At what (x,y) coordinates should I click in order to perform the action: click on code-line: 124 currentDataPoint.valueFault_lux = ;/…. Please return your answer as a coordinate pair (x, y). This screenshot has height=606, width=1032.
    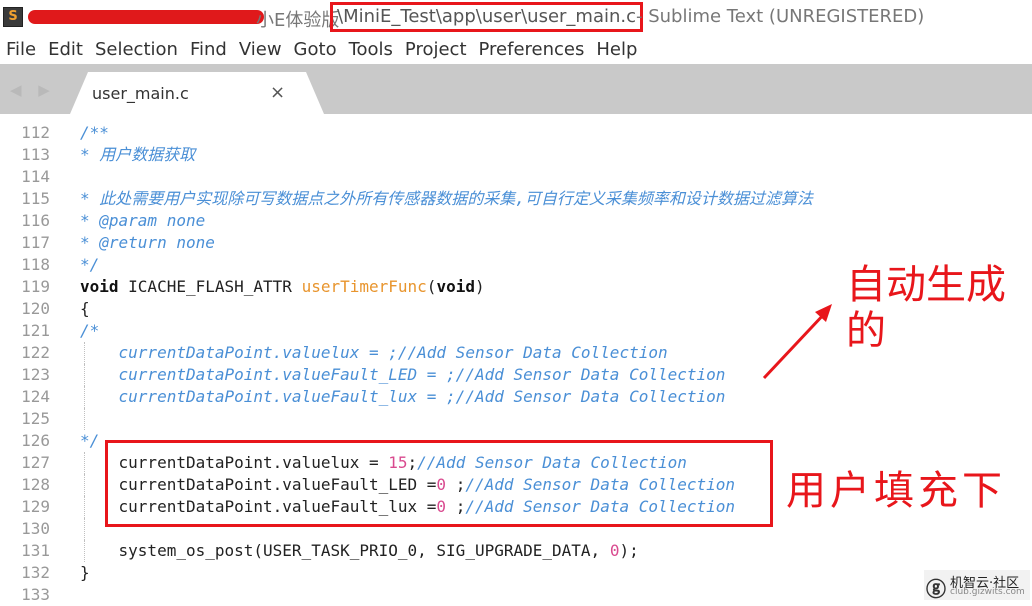
    Looking at the image, I should click on (516, 397).